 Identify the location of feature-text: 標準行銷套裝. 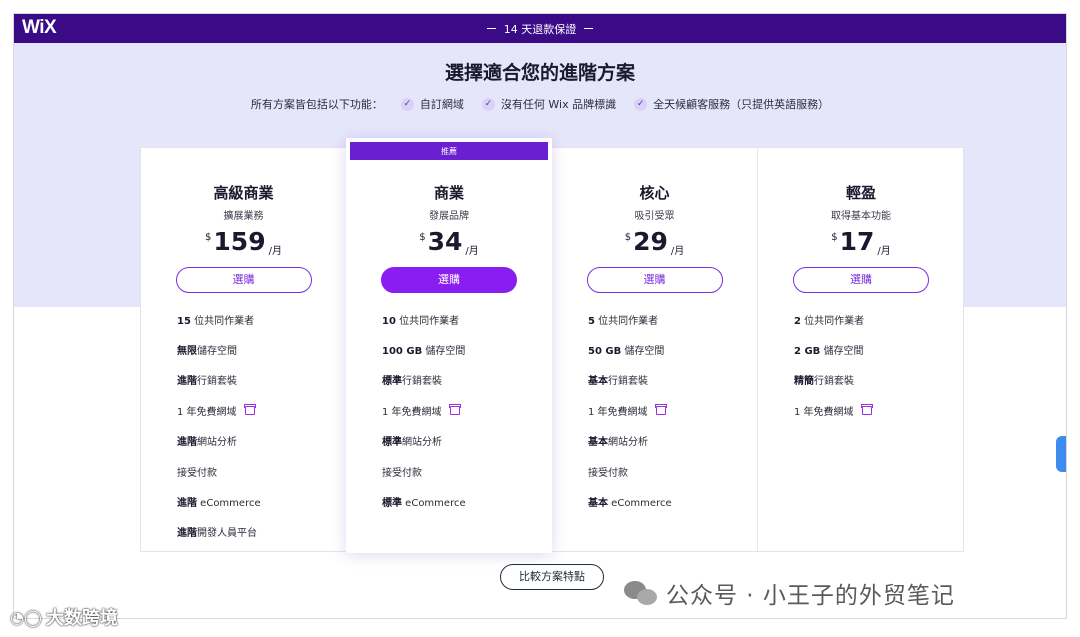
(412, 379).